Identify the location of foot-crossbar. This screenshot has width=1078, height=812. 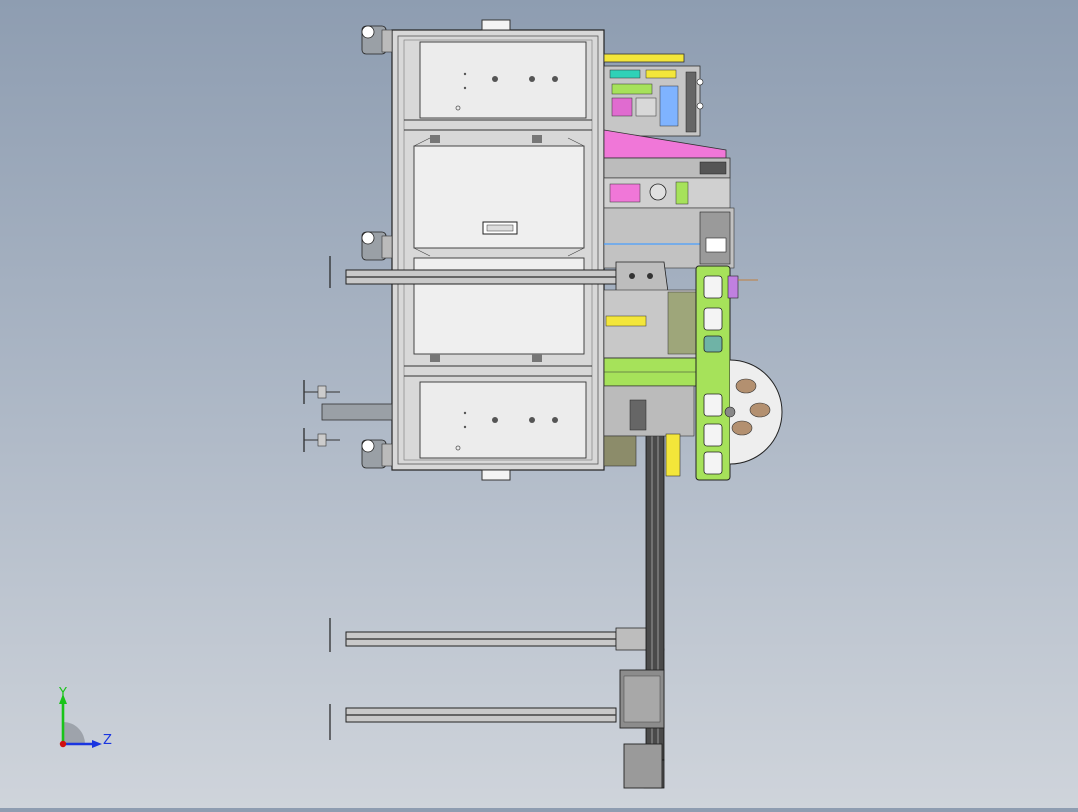
(357, 412).